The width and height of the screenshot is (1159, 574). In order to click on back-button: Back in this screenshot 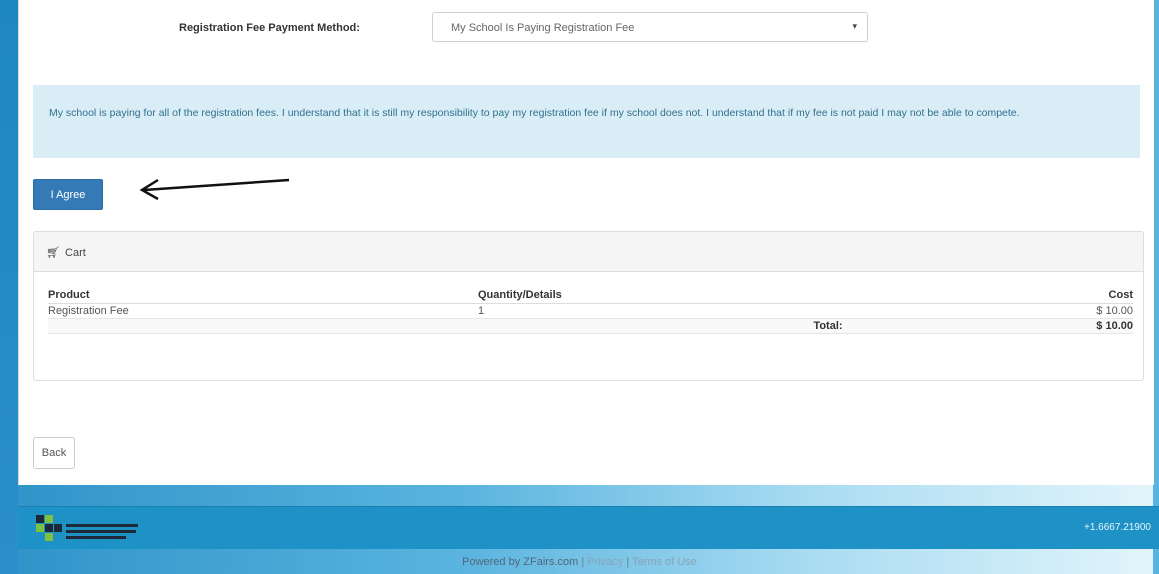, I will do `click(54, 453)`.